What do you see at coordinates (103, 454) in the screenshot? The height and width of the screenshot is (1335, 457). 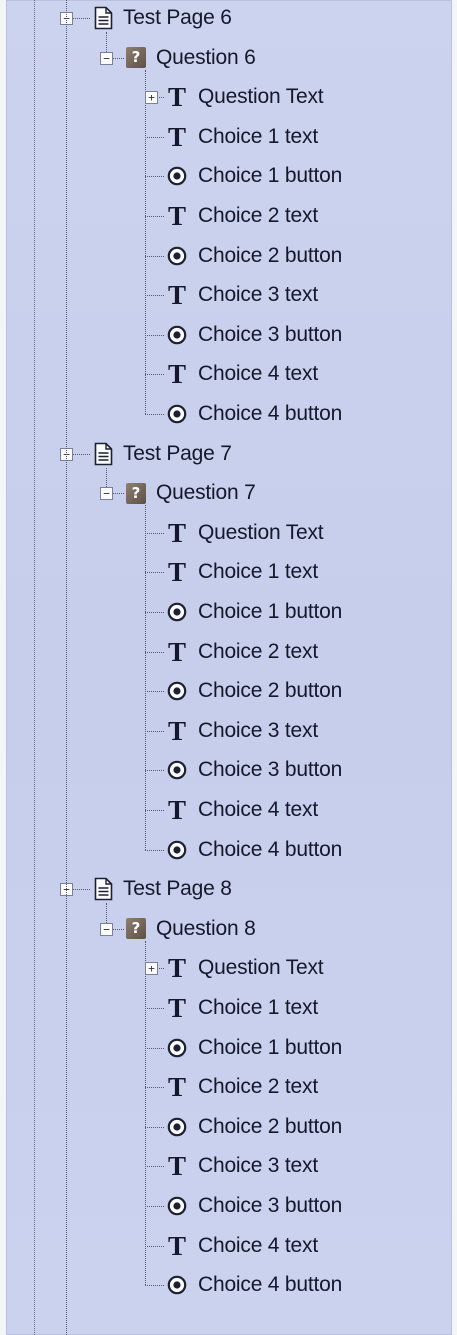 I see `page-icon` at bounding box center [103, 454].